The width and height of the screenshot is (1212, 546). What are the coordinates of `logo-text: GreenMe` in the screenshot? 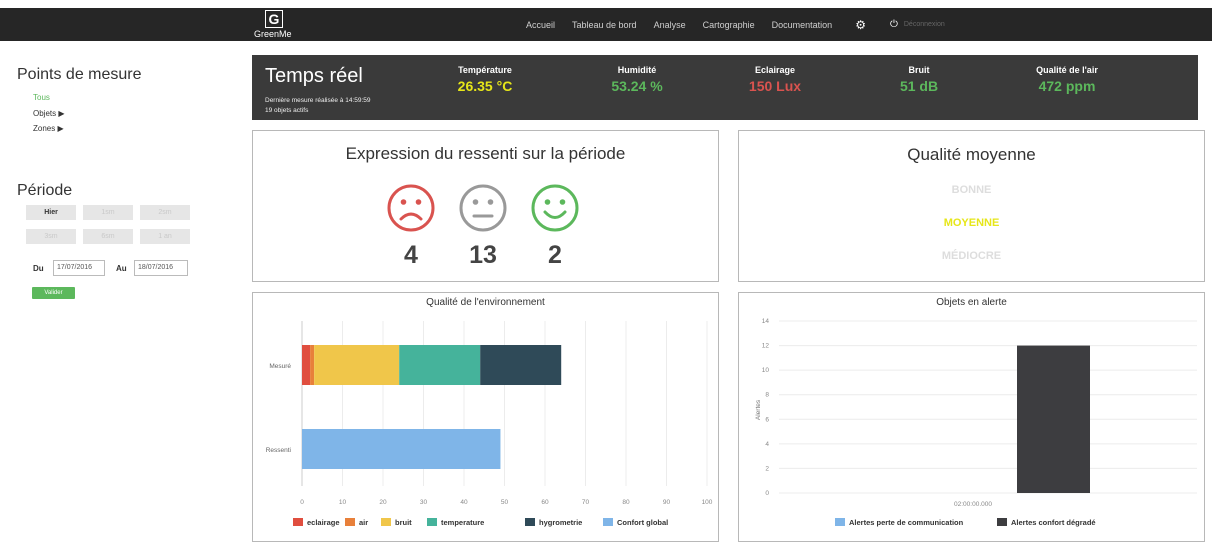 It's located at (273, 34).